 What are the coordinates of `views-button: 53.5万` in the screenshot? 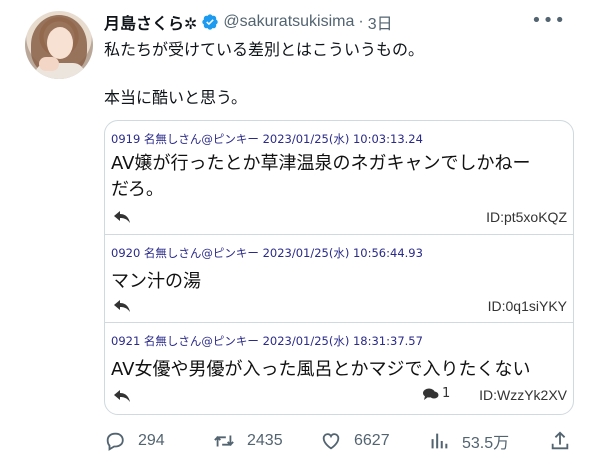 It's located at (468, 441).